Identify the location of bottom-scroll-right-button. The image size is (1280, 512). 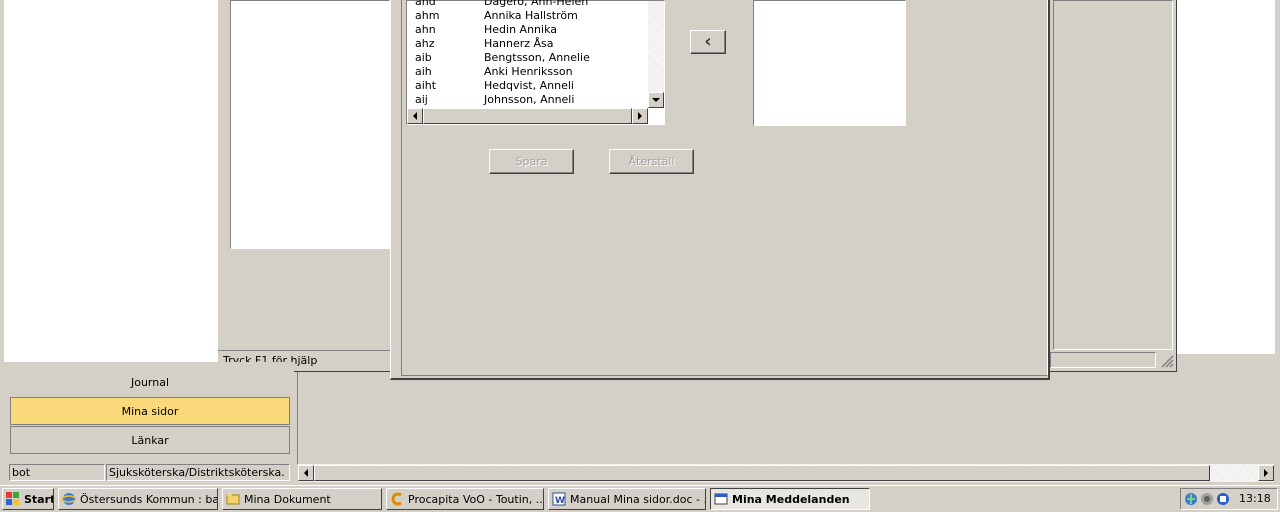
(1266, 473).